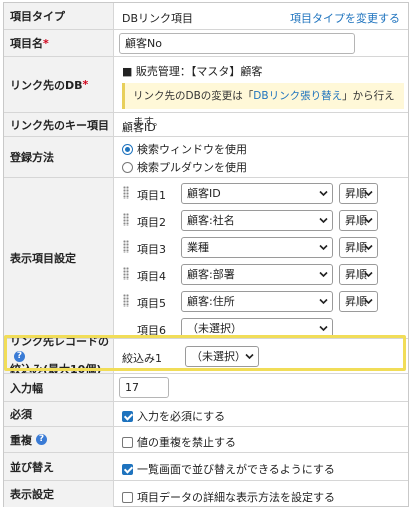 The height and width of the screenshot is (511, 414). I want to click on sort-checkbox: 一覧画面で並び替えができるようにする, so click(228, 469).